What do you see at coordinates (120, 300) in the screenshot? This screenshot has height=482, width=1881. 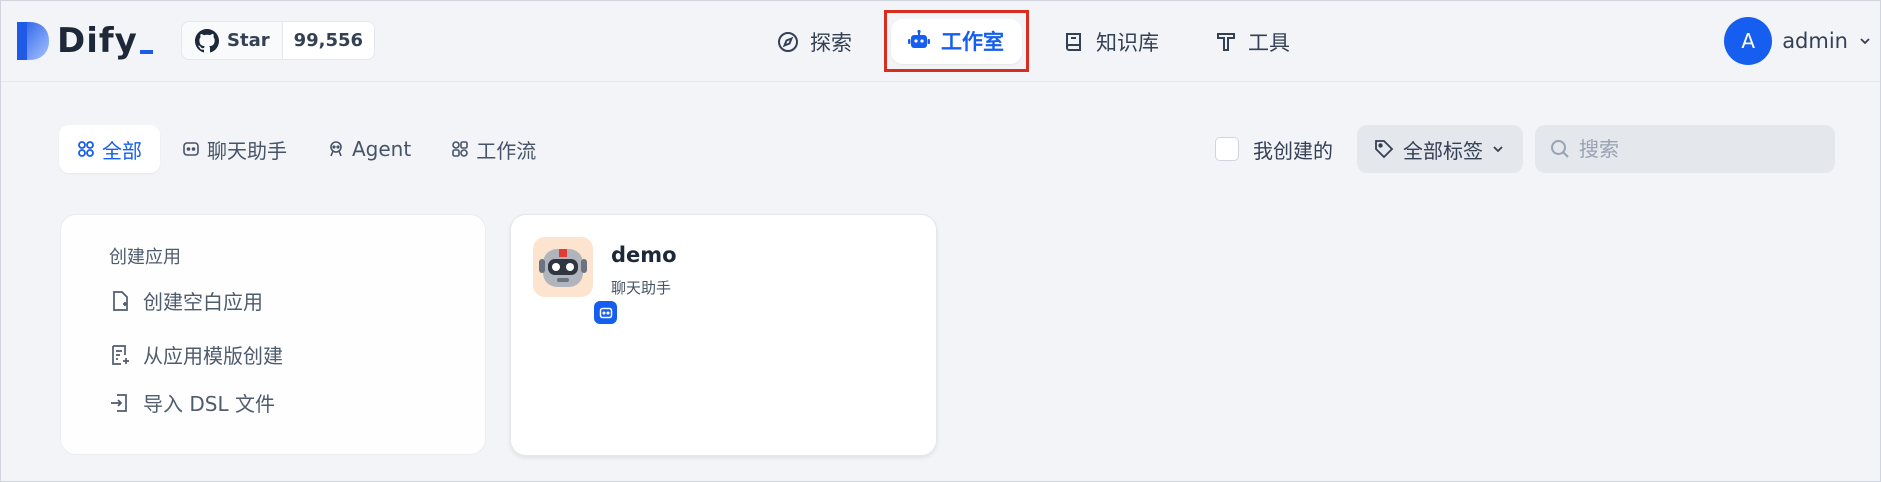 I see `file-plus-icon` at bounding box center [120, 300].